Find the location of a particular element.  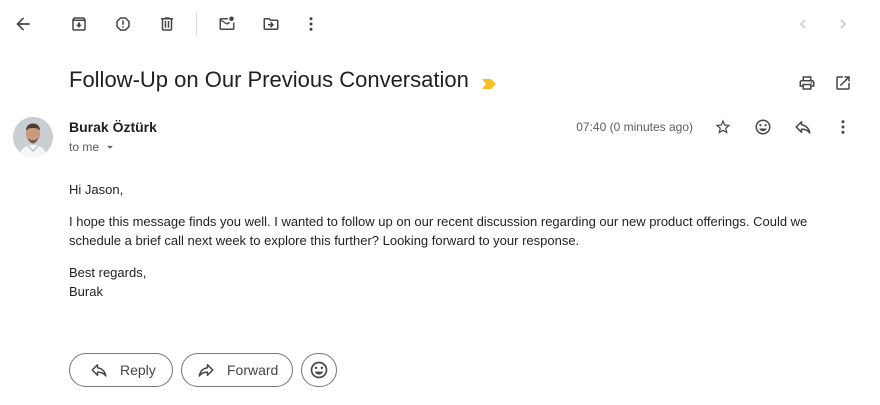

trash-icon is located at coordinates (167, 24).